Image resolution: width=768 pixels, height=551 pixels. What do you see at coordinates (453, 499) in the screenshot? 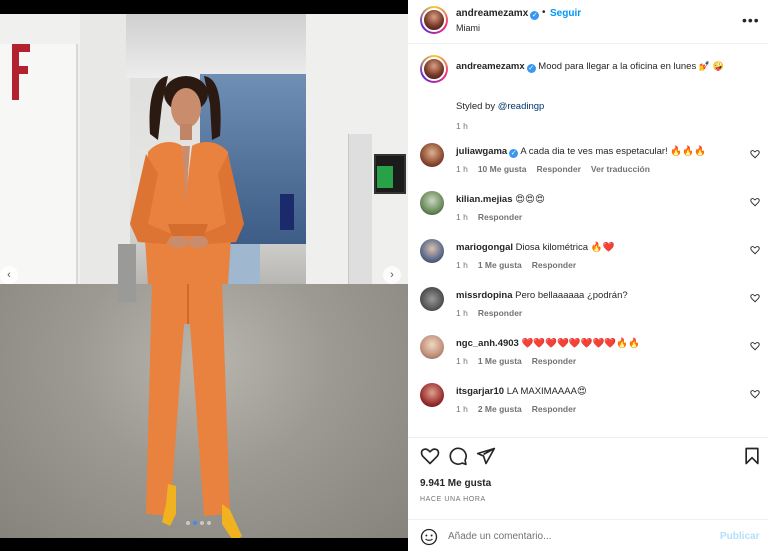
I see `post-timestamp: HACE UNA HORA` at bounding box center [453, 499].